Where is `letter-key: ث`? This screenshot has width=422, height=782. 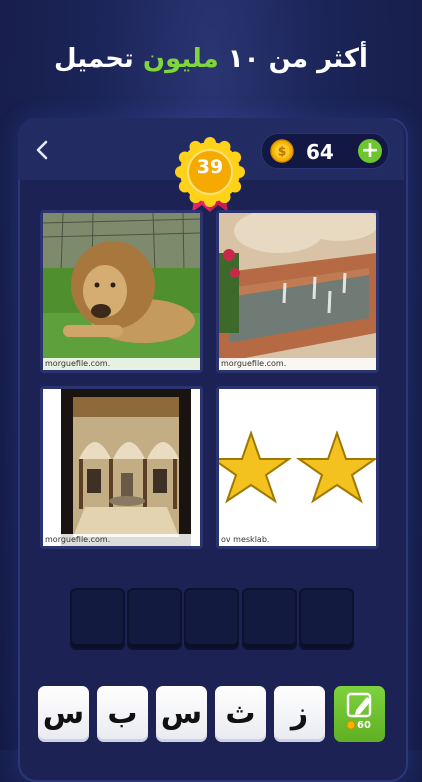 letter-key: ث is located at coordinates (240, 714).